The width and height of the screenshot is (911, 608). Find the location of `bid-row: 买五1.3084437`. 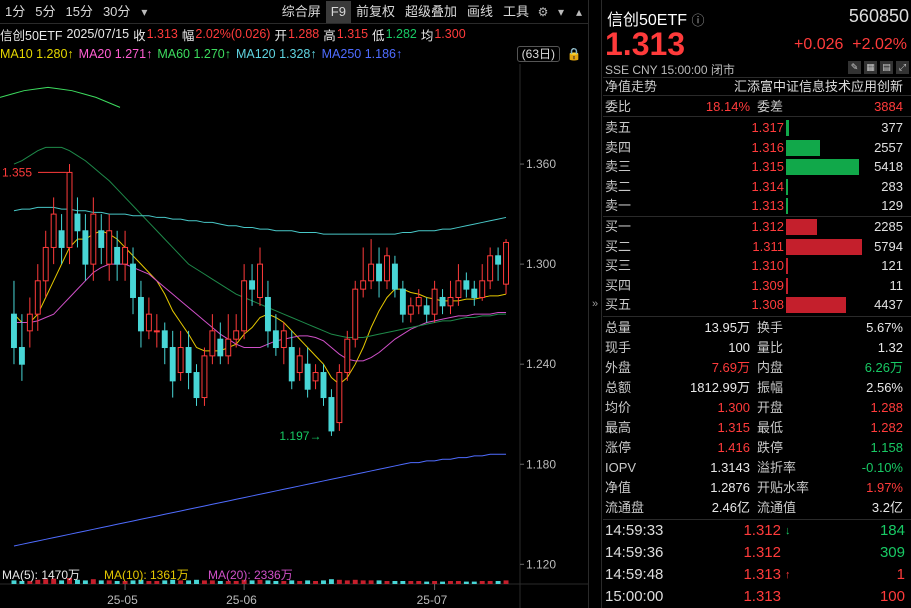

bid-row: 买五1.3084437 is located at coordinates (757, 305).